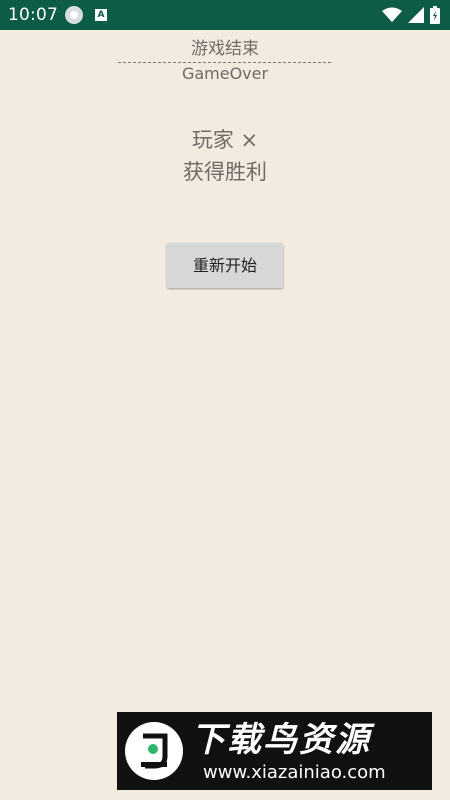 This screenshot has height=800, width=450. I want to click on victory-text: 获得胜利, so click(225, 172).